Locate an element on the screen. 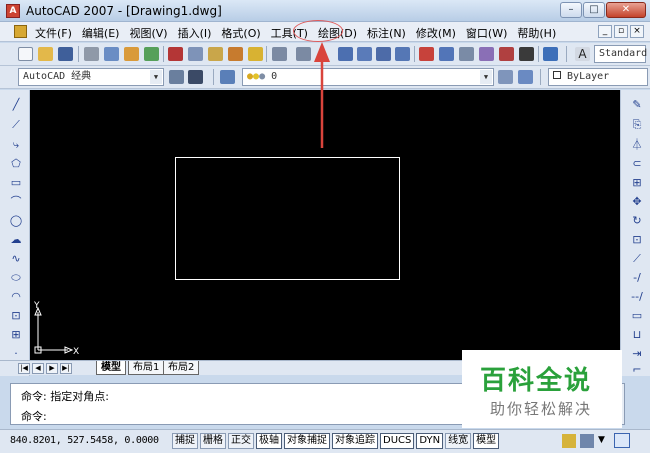  lineweight-toggle: 线宽 is located at coordinates (458, 441).